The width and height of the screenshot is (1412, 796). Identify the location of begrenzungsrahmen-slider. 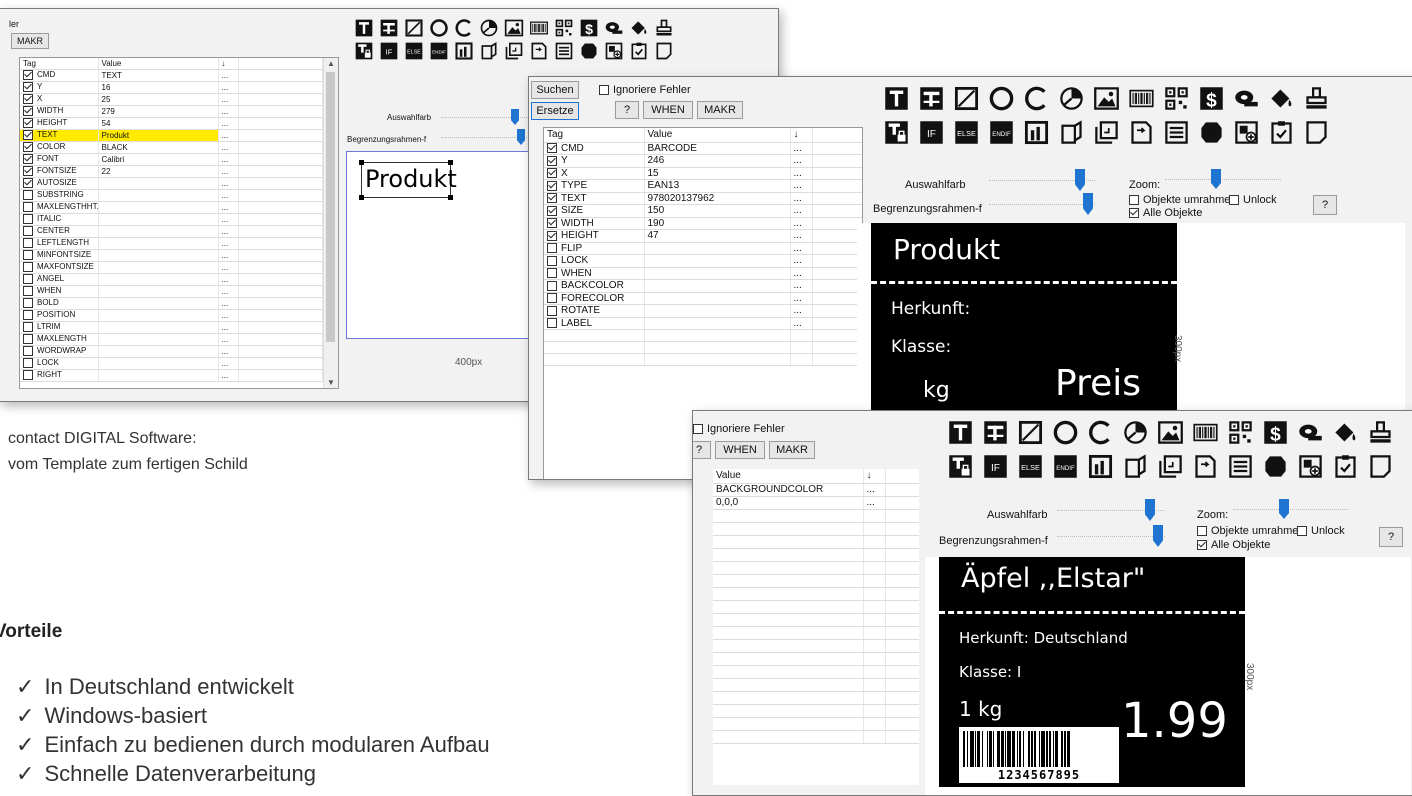
(1111, 536).